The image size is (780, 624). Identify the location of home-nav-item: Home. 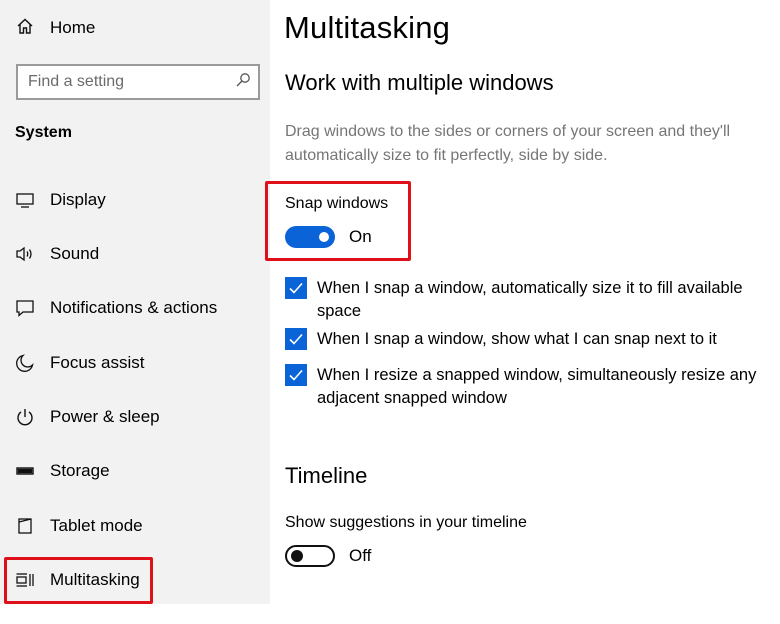
(55, 28).